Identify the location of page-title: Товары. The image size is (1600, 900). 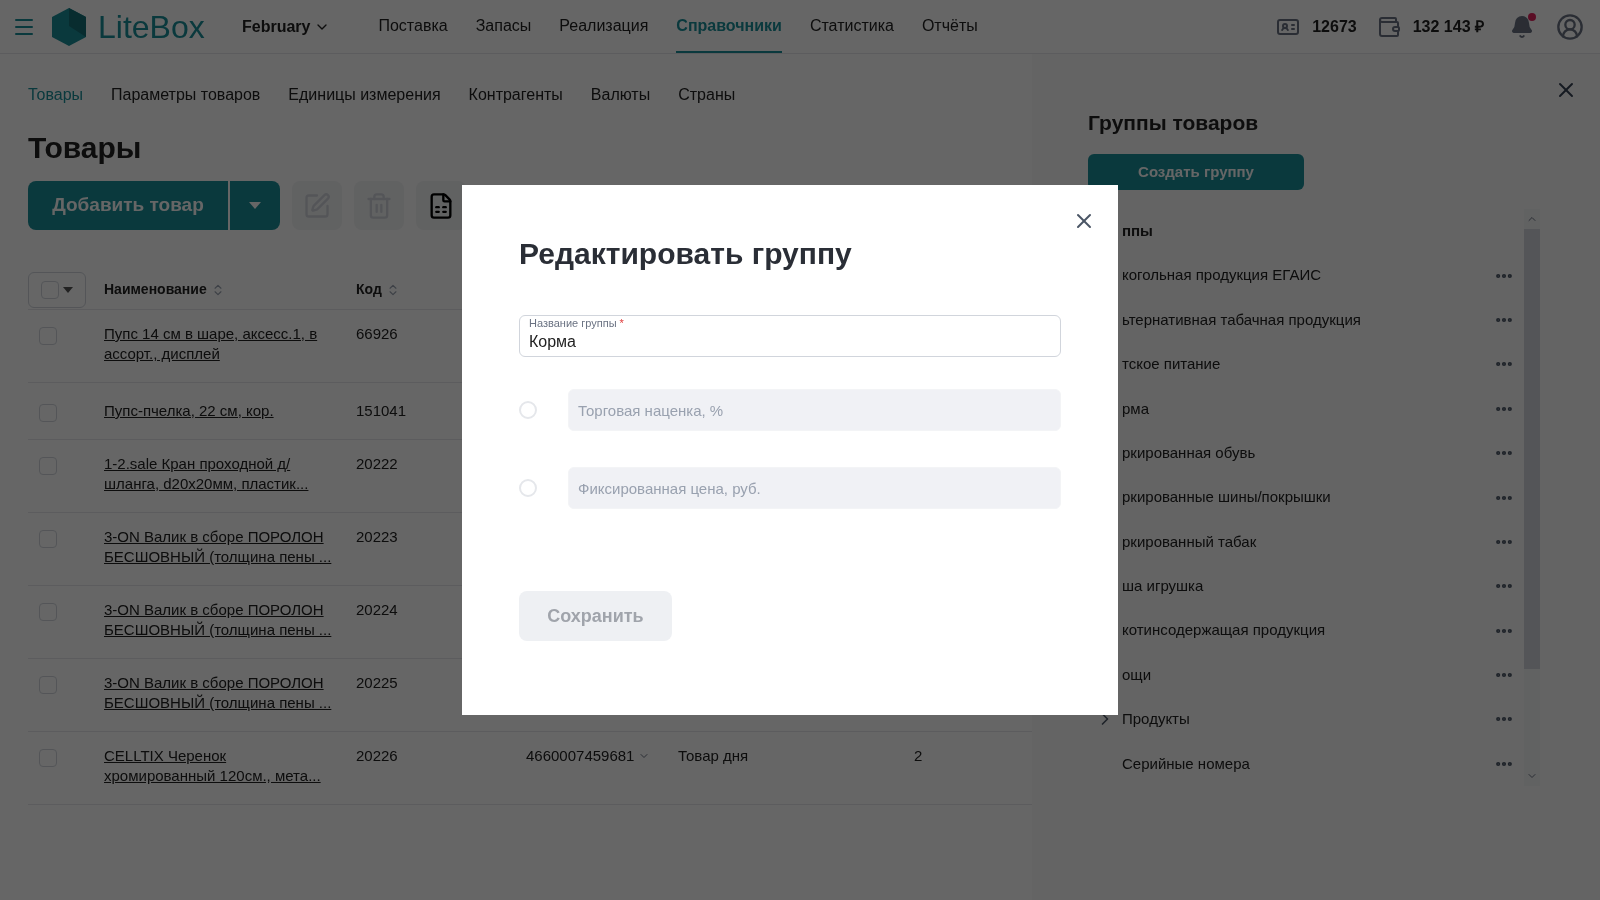
(85, 148).